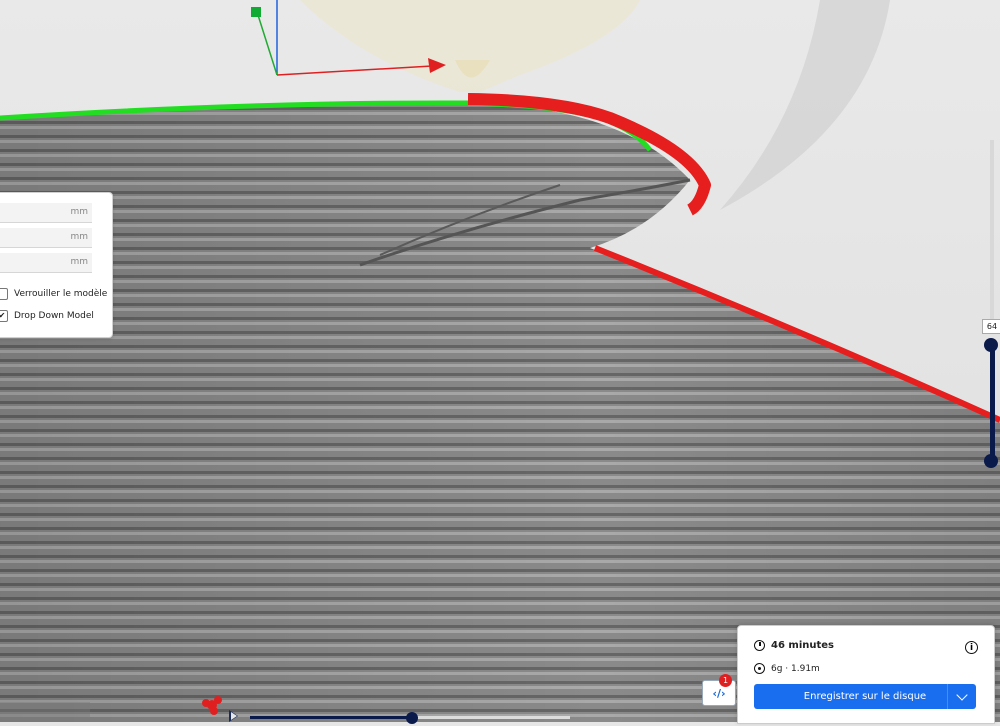 The image size is (1000, 726). Describe the element at coordinates (46, 213) in the screenshot. I see `x-position-field: 0 mm` at that location.